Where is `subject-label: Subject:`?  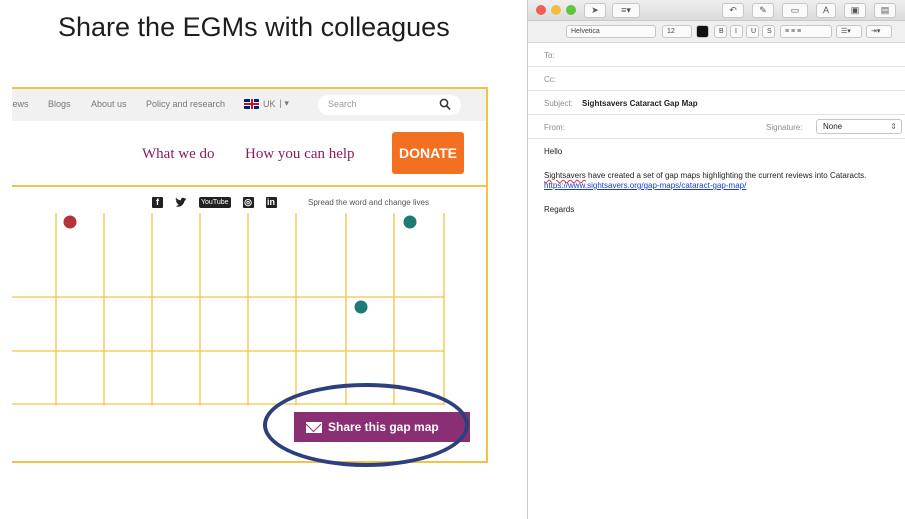
subject-label: Subject: is located at coordinates (558, 103).